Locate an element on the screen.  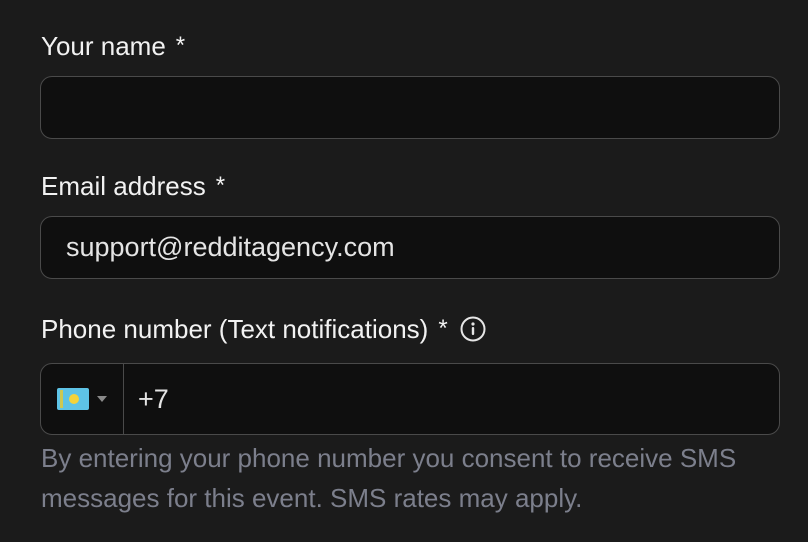
phone-label-row: Phone number (Text notifications) * is located at coordinates (263, 329).